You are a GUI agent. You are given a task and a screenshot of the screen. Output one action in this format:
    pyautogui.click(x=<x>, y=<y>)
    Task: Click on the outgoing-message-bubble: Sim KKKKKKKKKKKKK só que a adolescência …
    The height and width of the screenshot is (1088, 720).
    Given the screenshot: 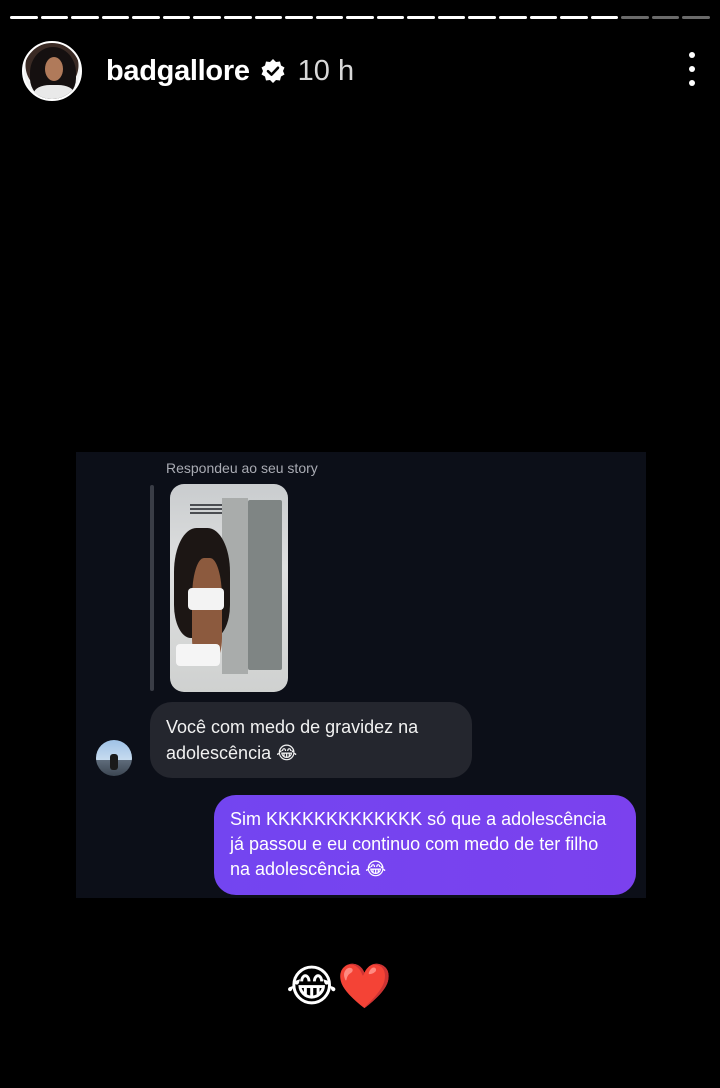 What is the action you would take?
    pyautogui.click(x=425, y=845)
    